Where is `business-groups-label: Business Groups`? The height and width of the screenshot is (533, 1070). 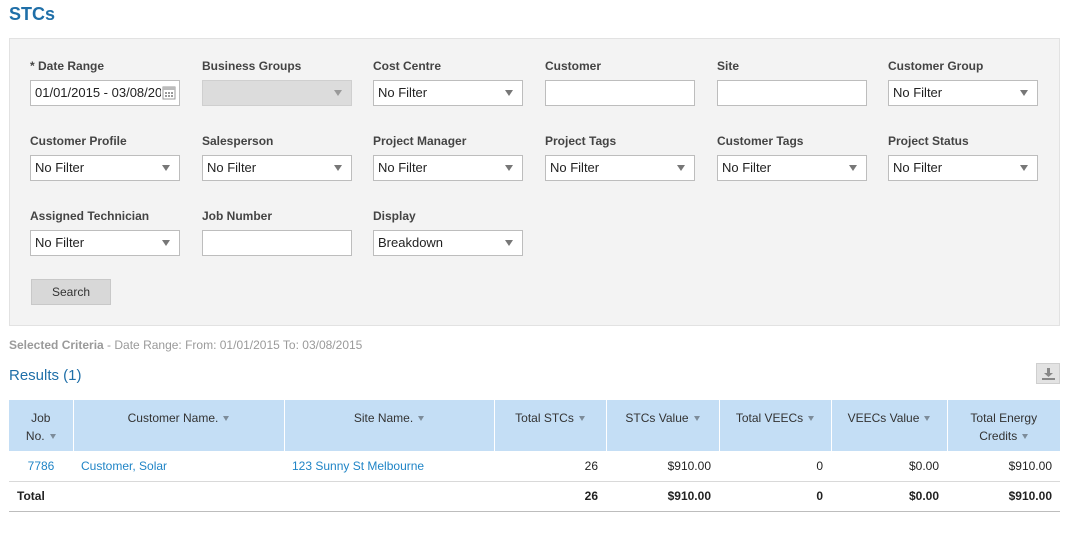
business-groups-label: Business Groups is located at coordinates (252, 66).